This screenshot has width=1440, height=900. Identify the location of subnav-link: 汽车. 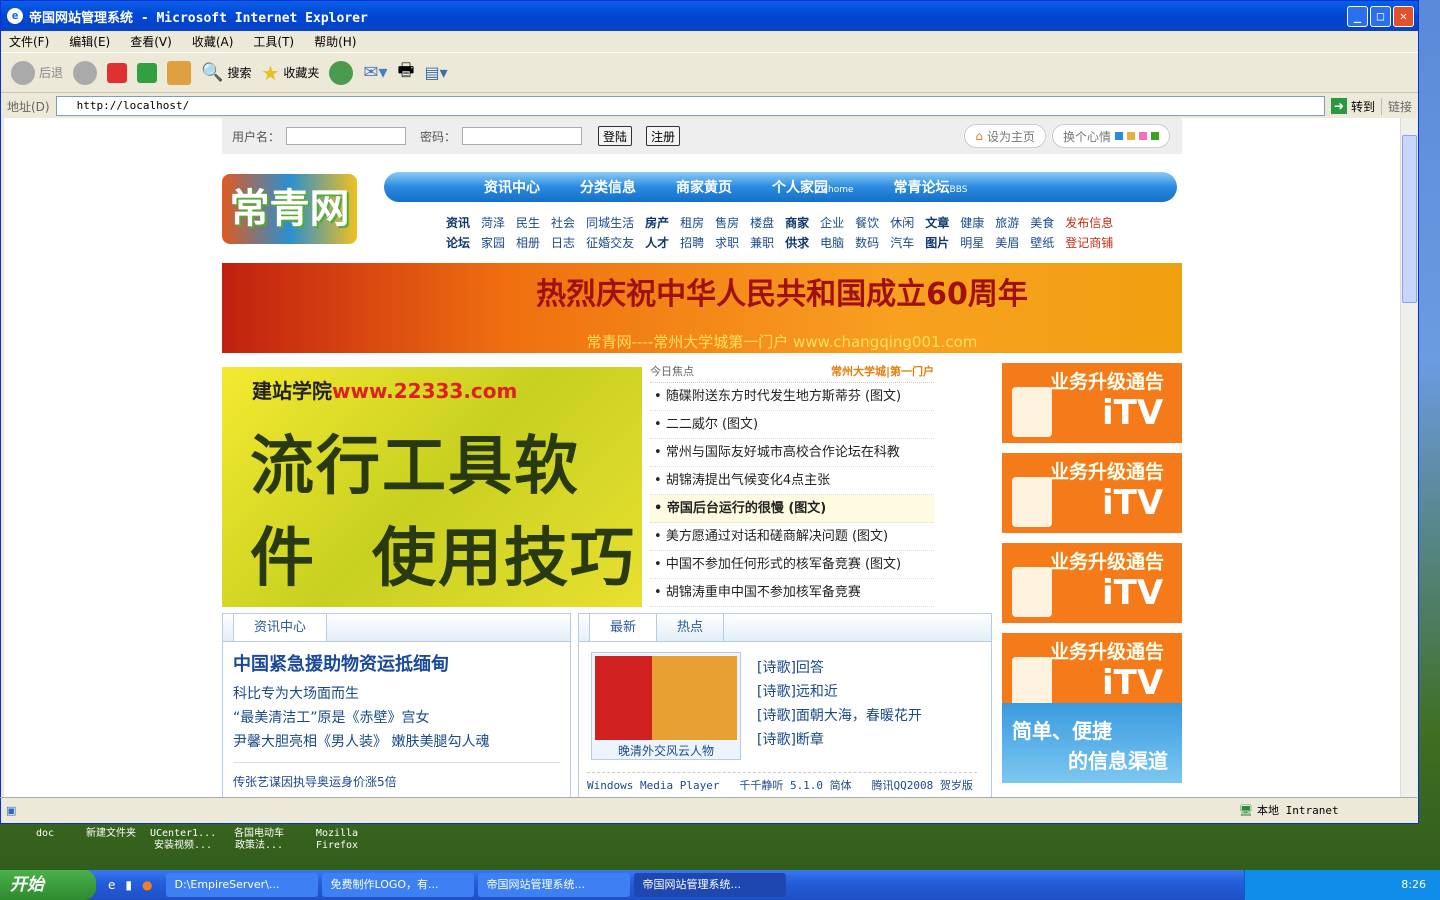
(902, 242).